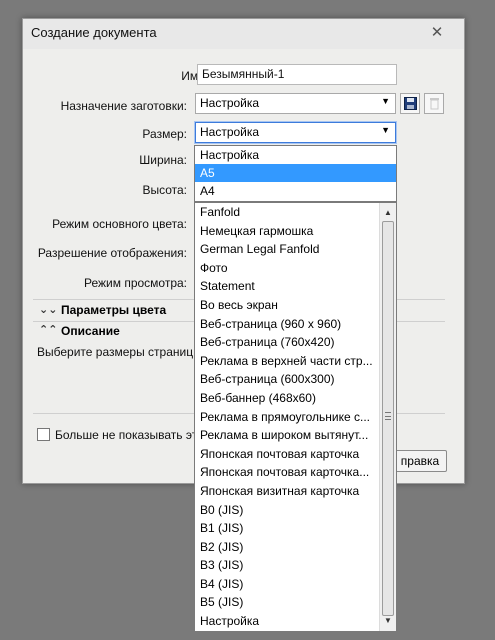 The height and width of the screenshot is (640, 495). Describe the element at coordinates (119, 224) in the screenshot. I see `color-mode-label: Режим основного цвета:` at that location.